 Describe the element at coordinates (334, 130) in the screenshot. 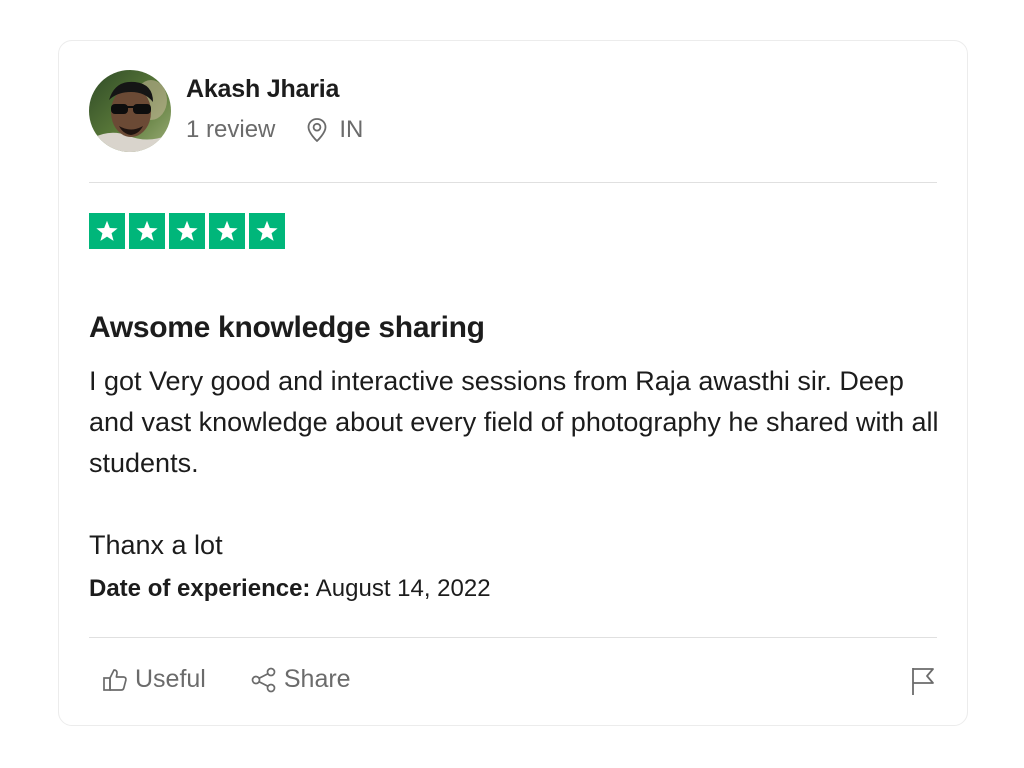

I see `reviewer-location: IN` at that location.